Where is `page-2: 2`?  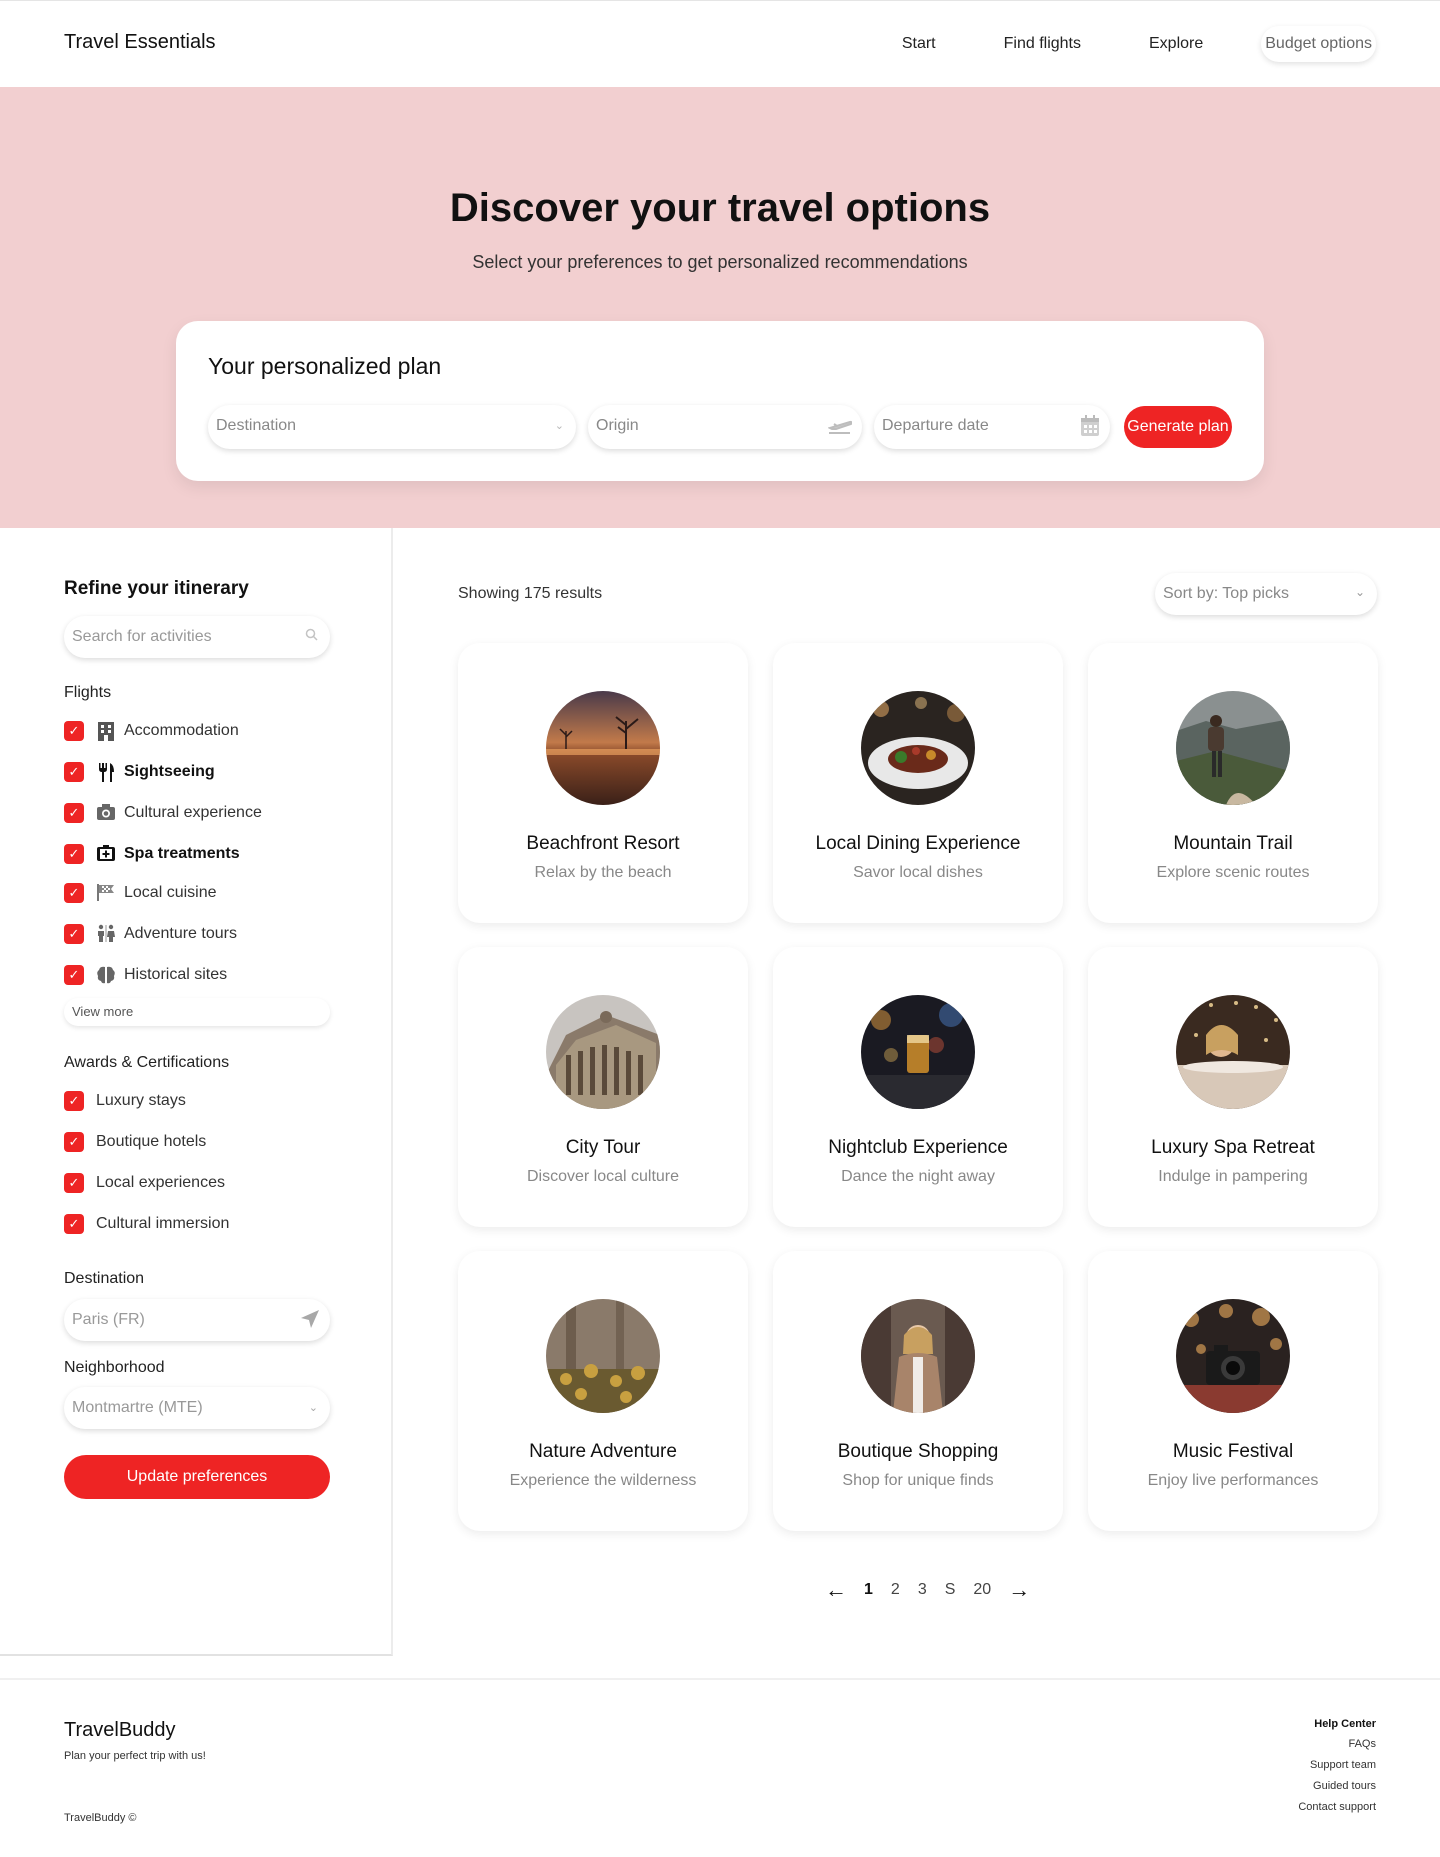 page-2: 2 is located at coordinates (895, 1590).